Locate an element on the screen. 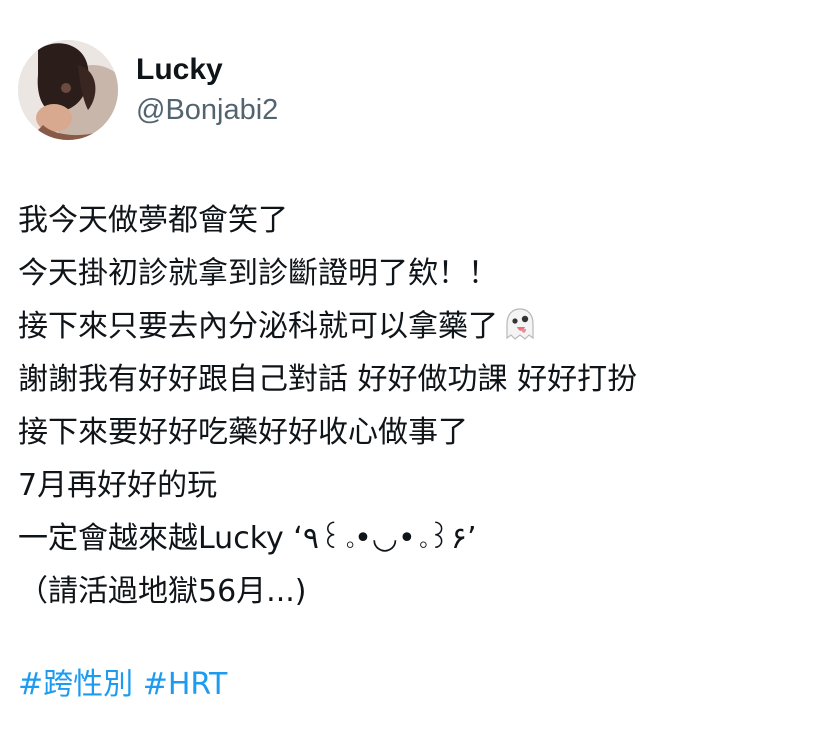 The height and width of the screenshot is (744, 828). user-handle: @Bonjabi2 is located at coordinates (207, 110).